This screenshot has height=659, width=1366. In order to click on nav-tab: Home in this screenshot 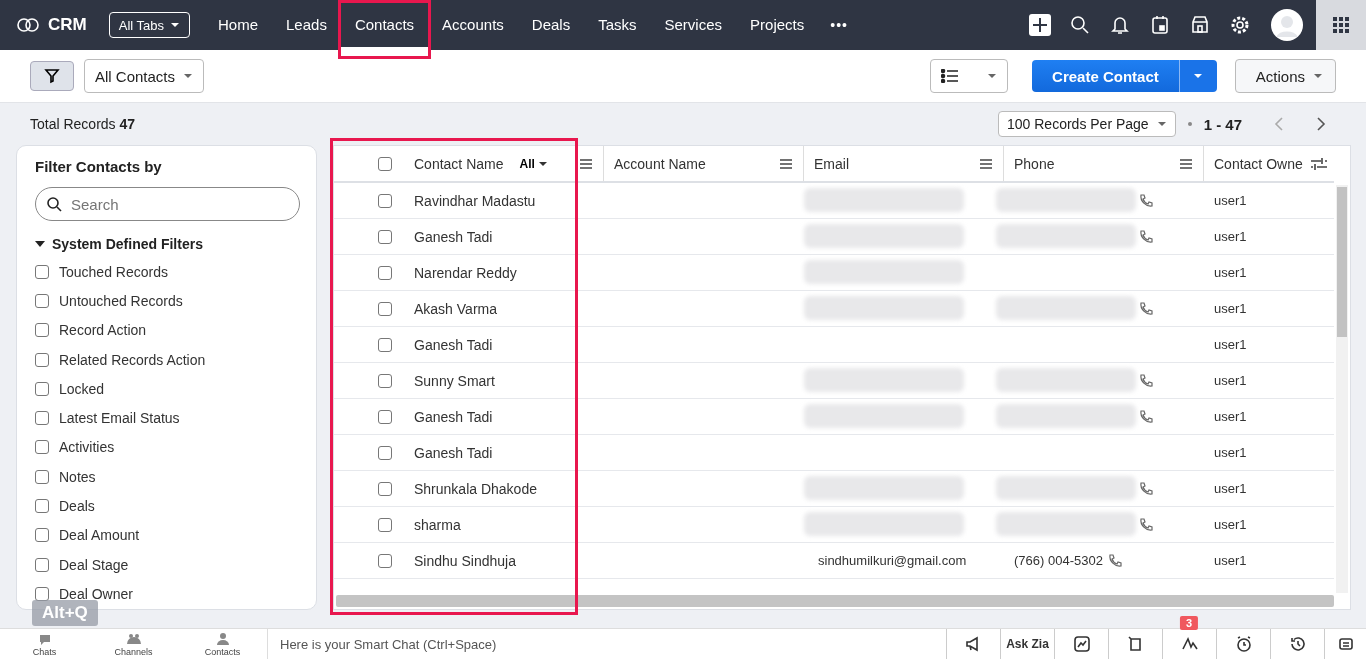, I will do `click(238, 25)`.